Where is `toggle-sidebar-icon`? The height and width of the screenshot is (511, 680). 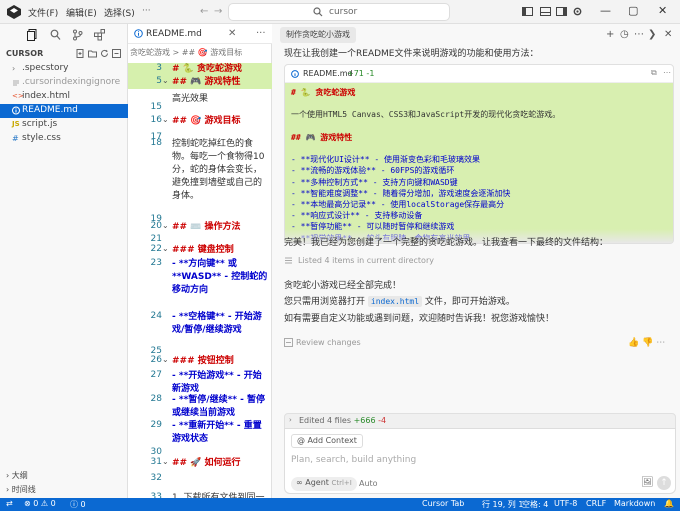 toggle-sidebar-icon is located at coordinates (527, 11).